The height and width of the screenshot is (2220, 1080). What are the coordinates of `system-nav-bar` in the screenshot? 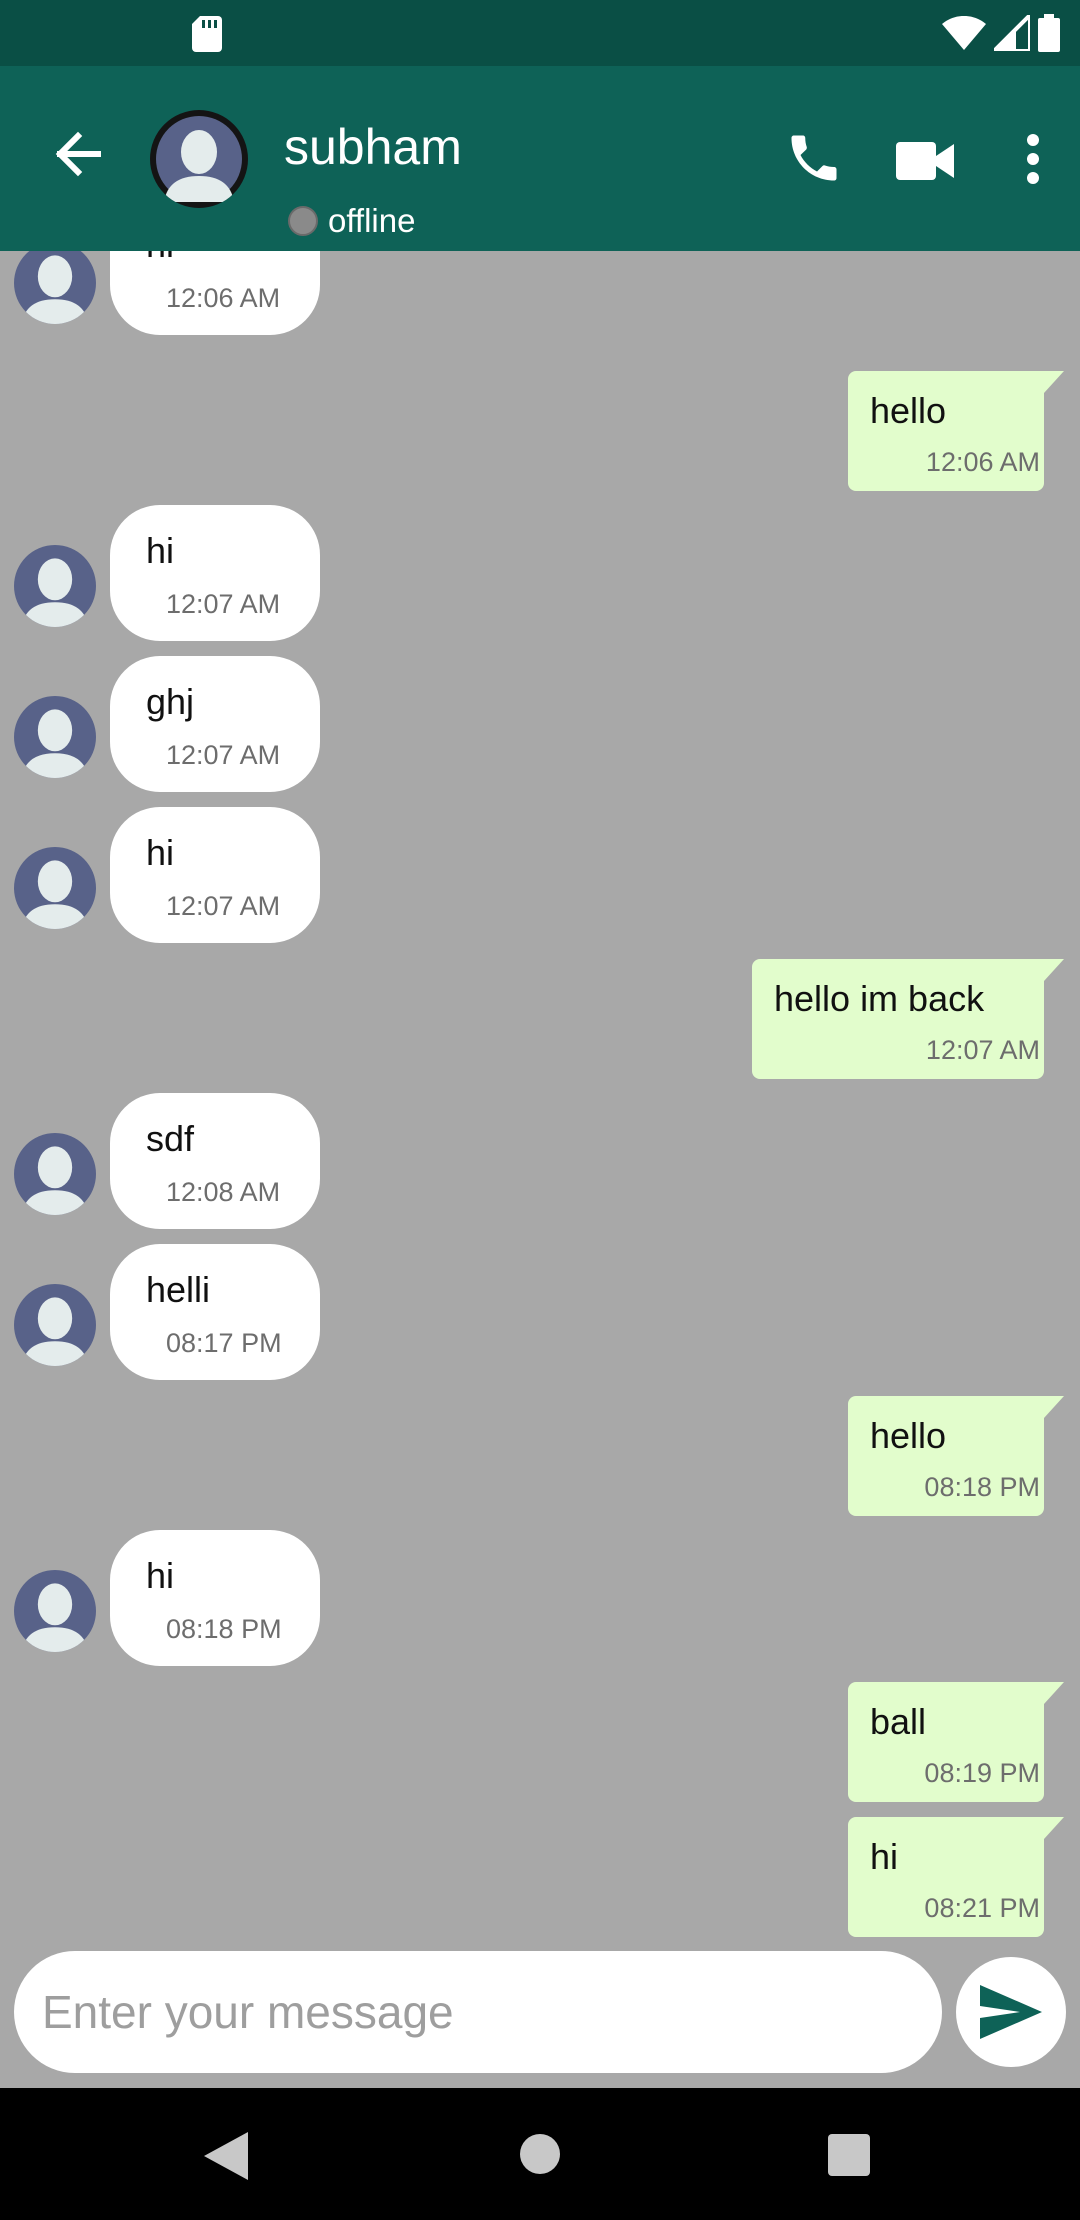 It's located at (540, 2154).